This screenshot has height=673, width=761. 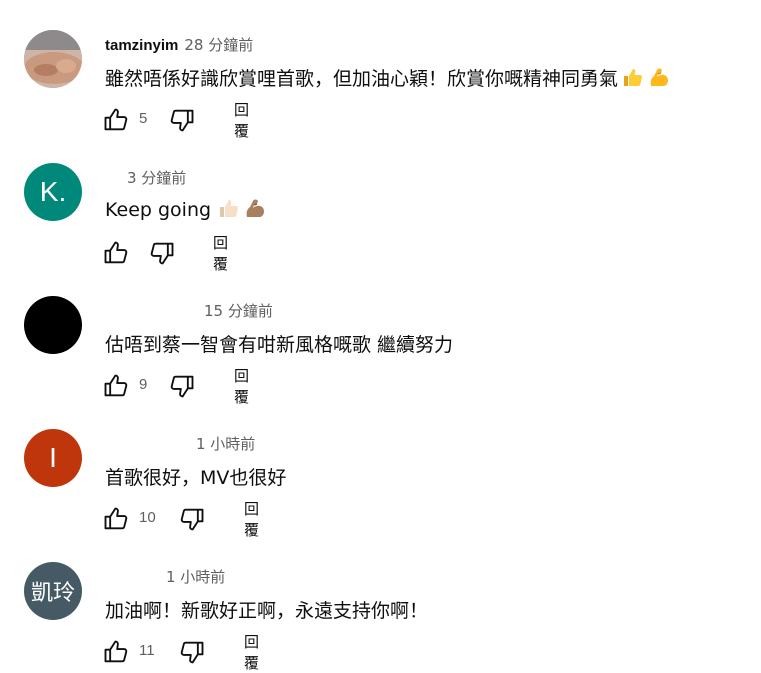 I want to click on comment-text: 首歌很好，MV也很好, so click(x=196, y=478).